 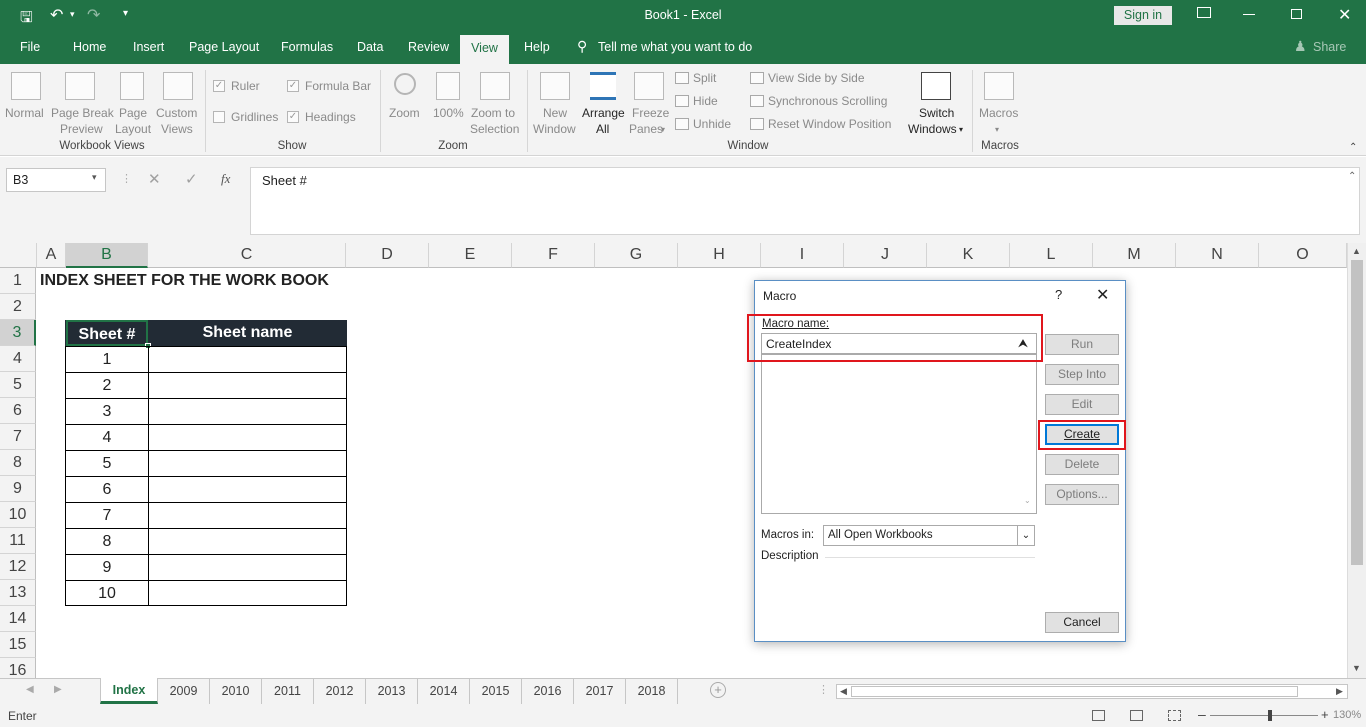 What do you see at coordinates (18, 668) in the screenshot?
I see `row-header-16: 16` at bounding box center [18, 668].